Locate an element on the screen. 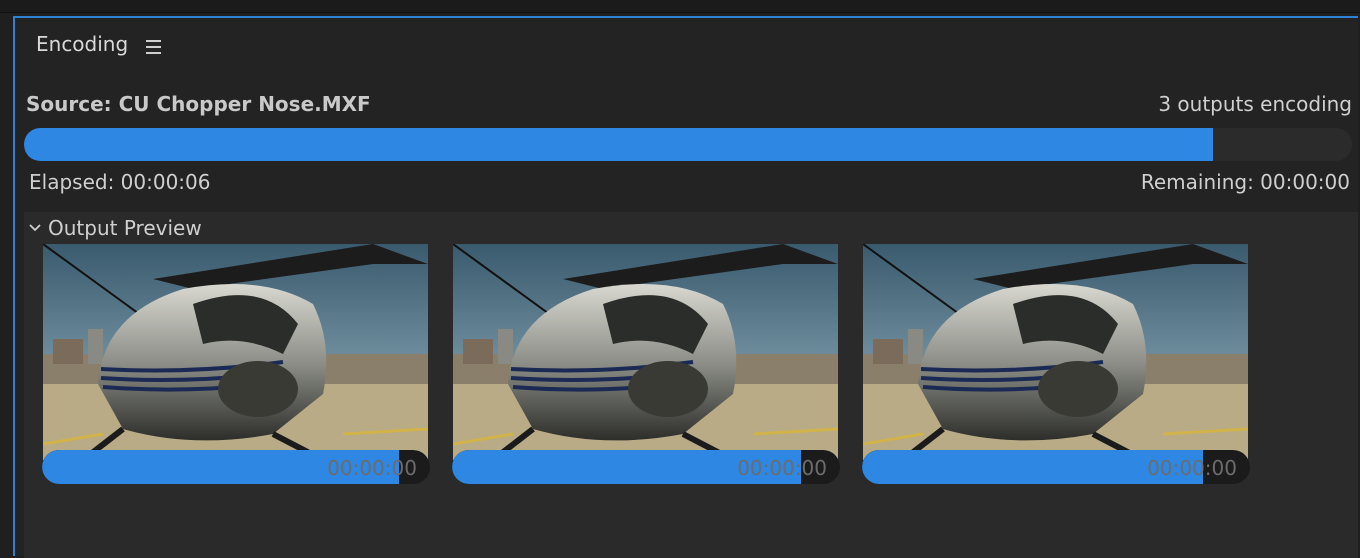  top-strip is located at coordinates (680, 6).